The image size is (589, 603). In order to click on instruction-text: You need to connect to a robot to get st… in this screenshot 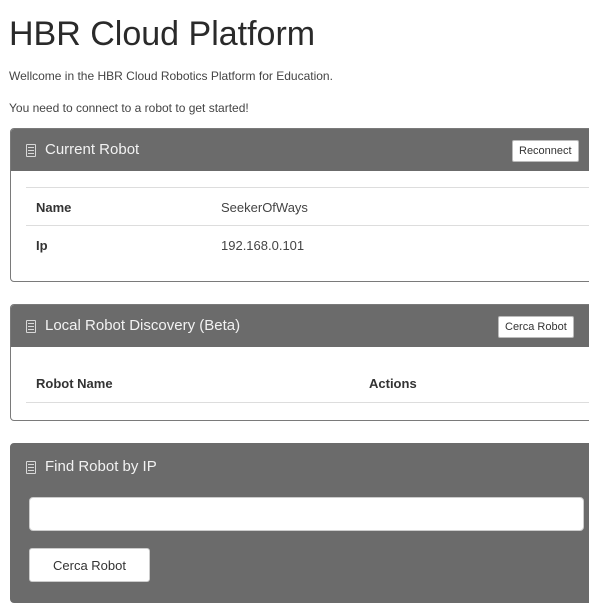, I will do `click(129, 108)`.